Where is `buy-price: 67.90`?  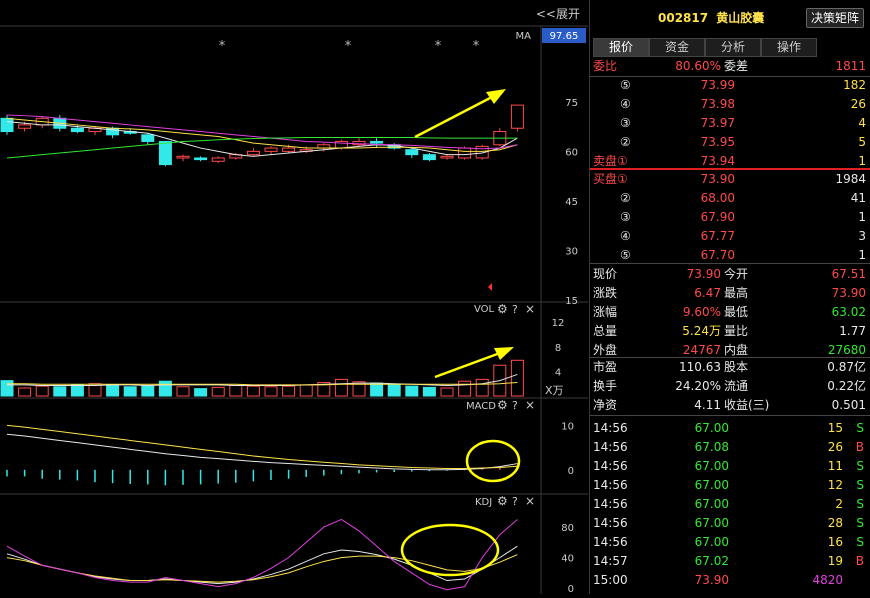
buy-price: 67.90 is located at coordinates (717, 217).